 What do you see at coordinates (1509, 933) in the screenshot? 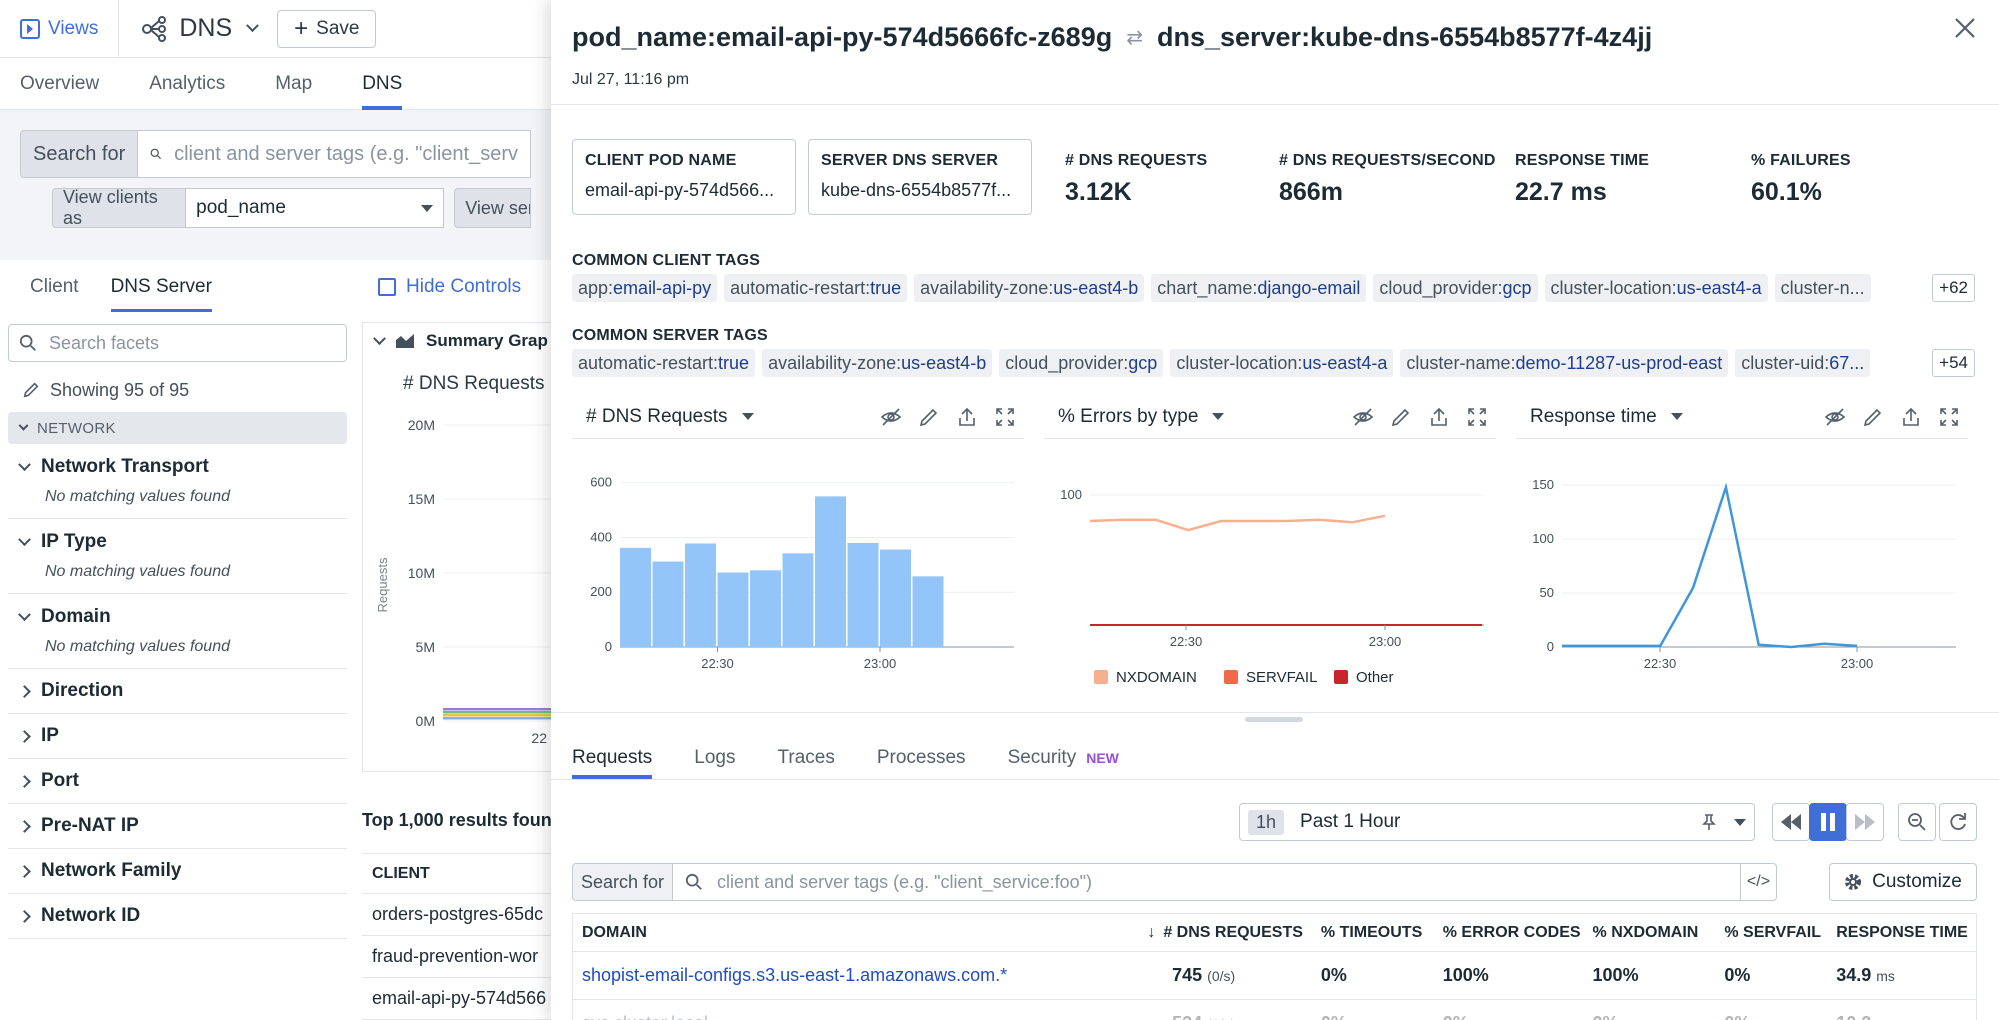
I see `column-header: % ERROR CODES` at bounding box center [1509, 933].